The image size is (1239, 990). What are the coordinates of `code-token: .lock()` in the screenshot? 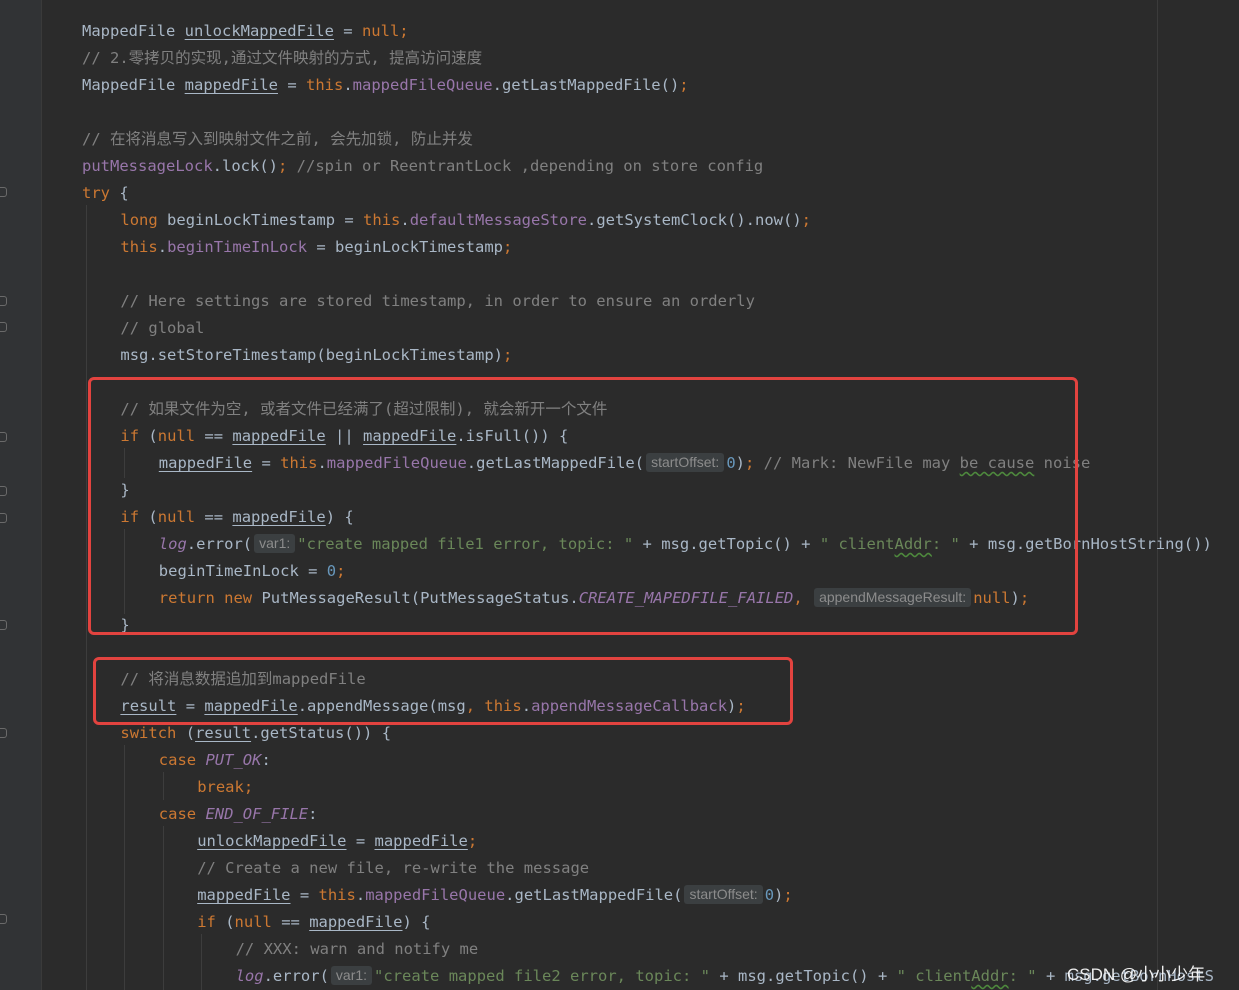 It's located at (245, 166).